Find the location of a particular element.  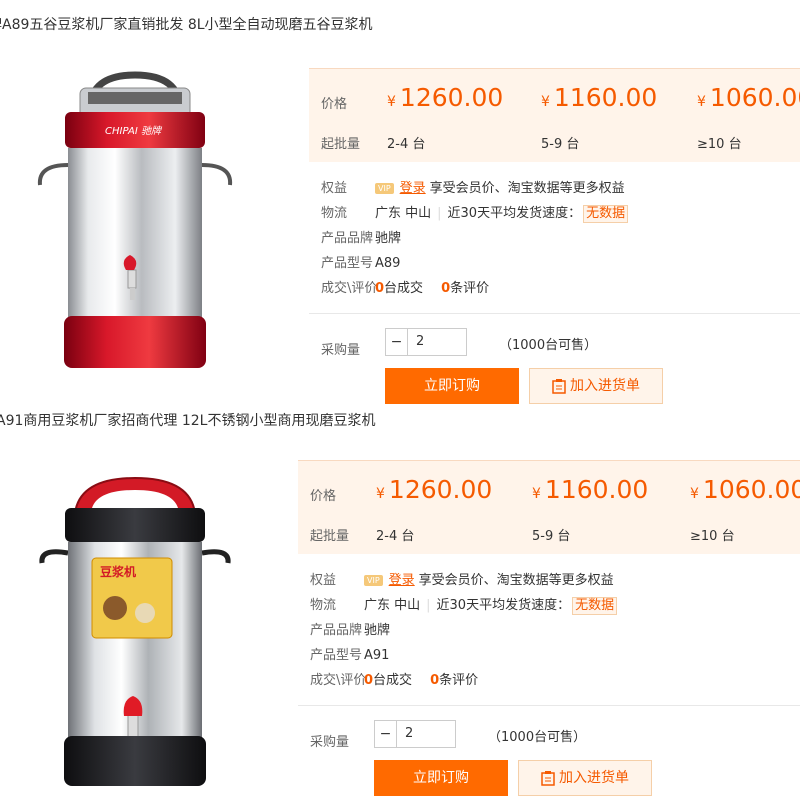

brand-logo-text: CHIPAI 驰牌 is located at coordinates (134, 131).